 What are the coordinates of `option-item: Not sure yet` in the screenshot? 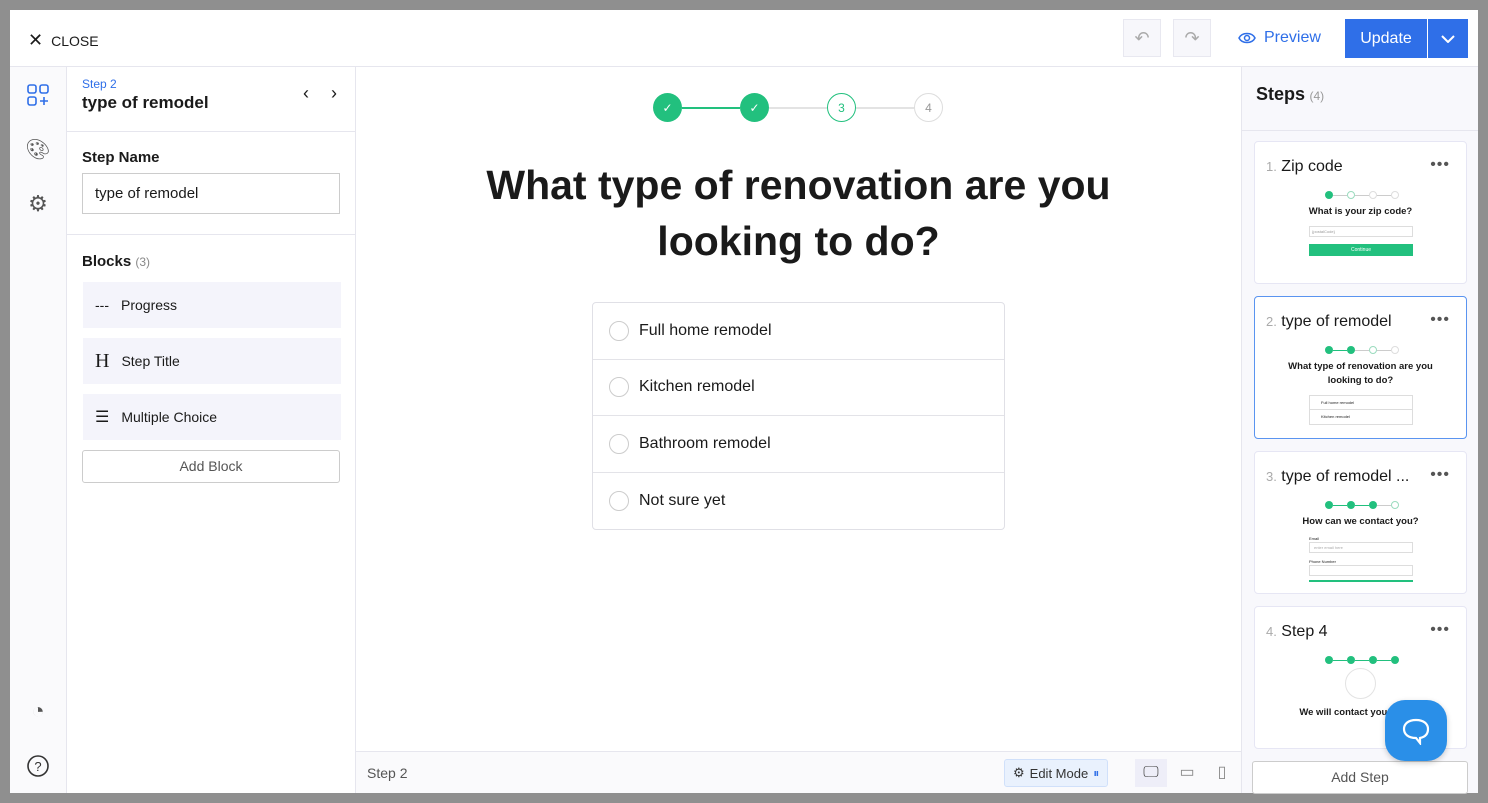 It's located at (798, 501).